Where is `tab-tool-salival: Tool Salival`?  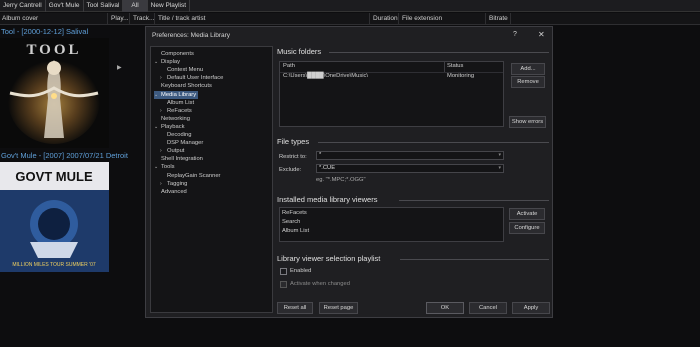
tab-tool-salival: Tool Salival is located at coordinates (104, 6).